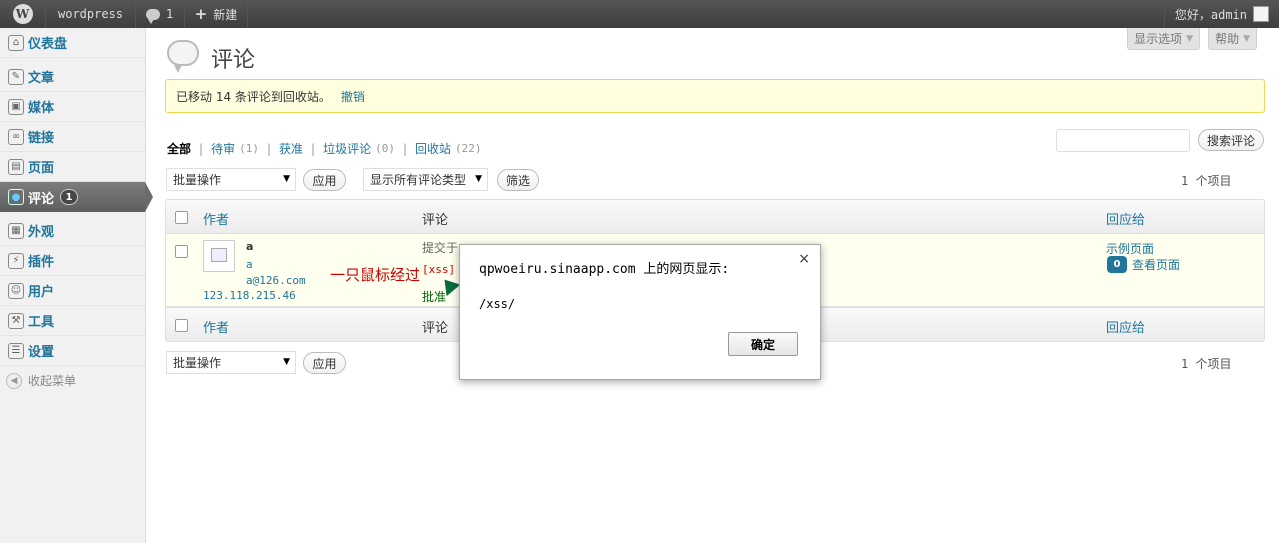  I want to click on status-filter-links: 全部 | 待审 (1) | 获准 | 垃圾评论 (0) | 回收站 (22), so click(324, 148).